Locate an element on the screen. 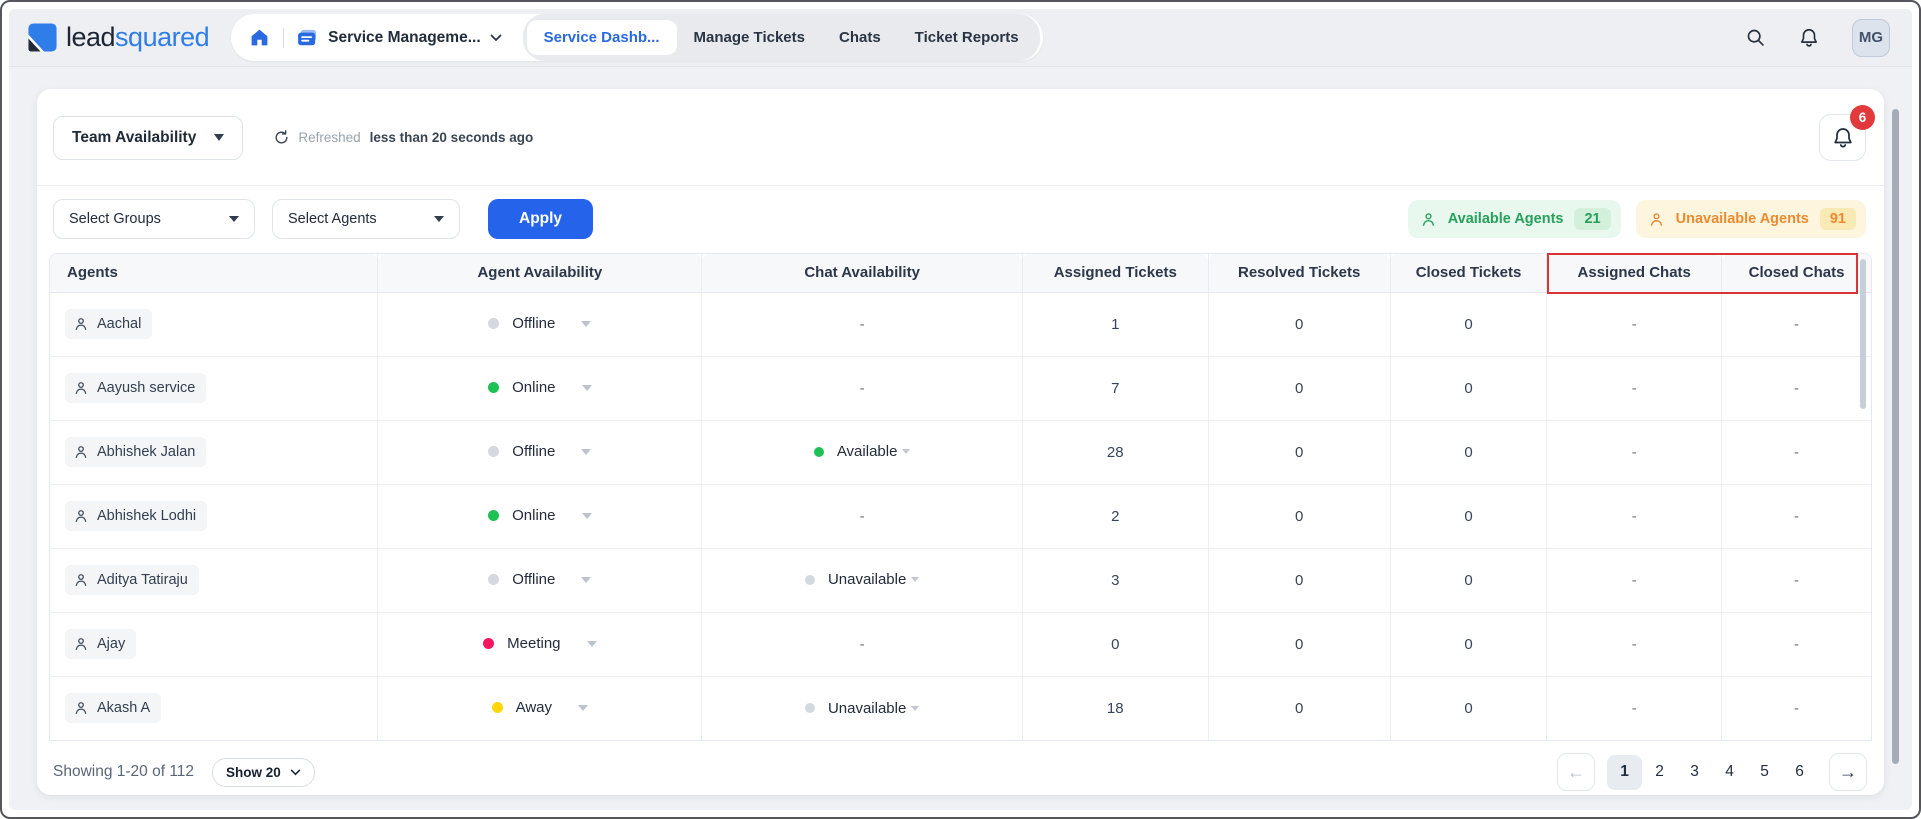 The height and width of the screenshot is (819, 1921). assigned-tickets-value: 18 is located at coordinates (1115, 708).